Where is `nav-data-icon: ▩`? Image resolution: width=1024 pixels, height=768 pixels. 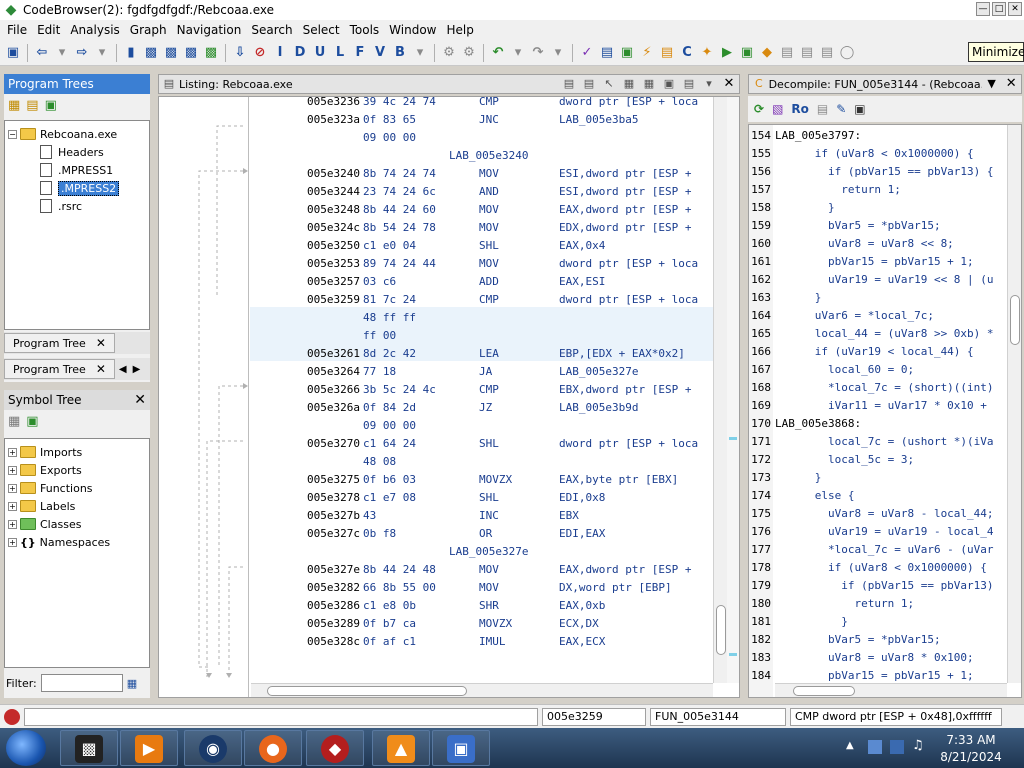
nav-data-icon: ▩ is located at coordinates (151, 53).